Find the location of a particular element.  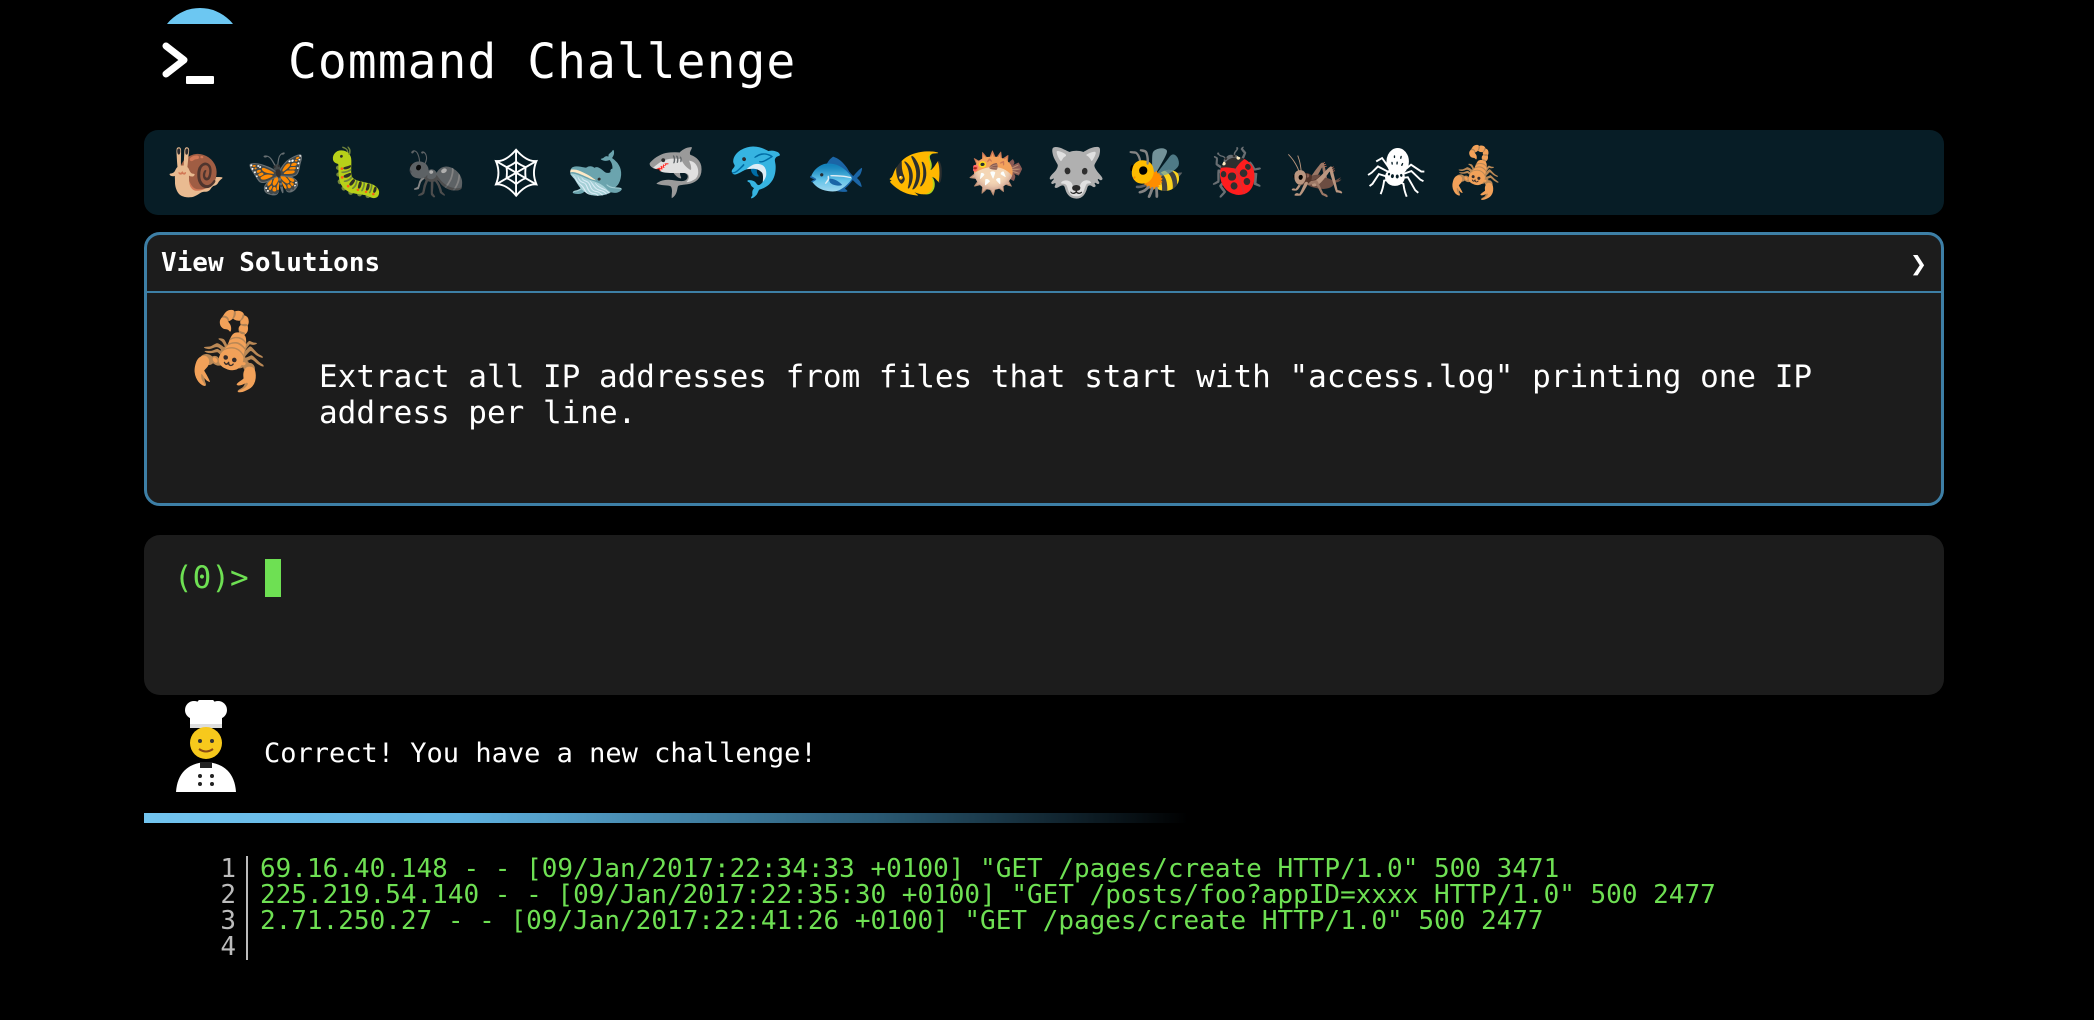

fish-icon: 🐟 is located at coordinates (836, 173).